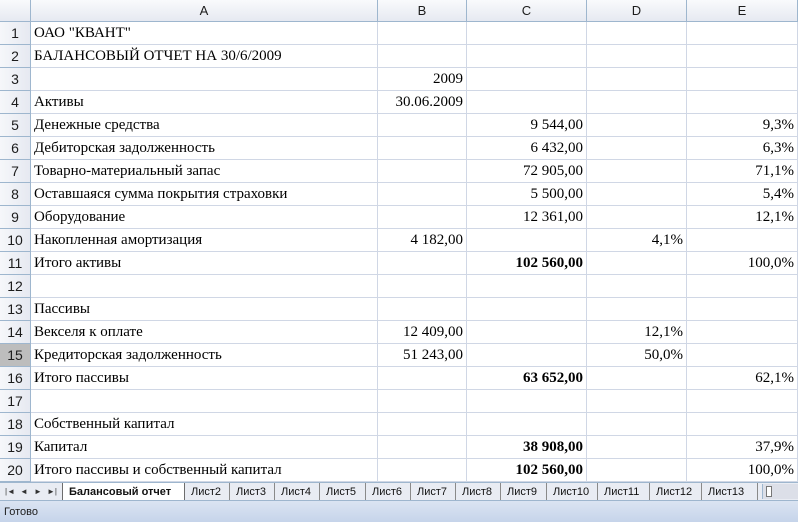 Image resolution: width=798 pixels, height=522 pixels. I want to click on cell-b15: 51 243,00, so click(422, 355).